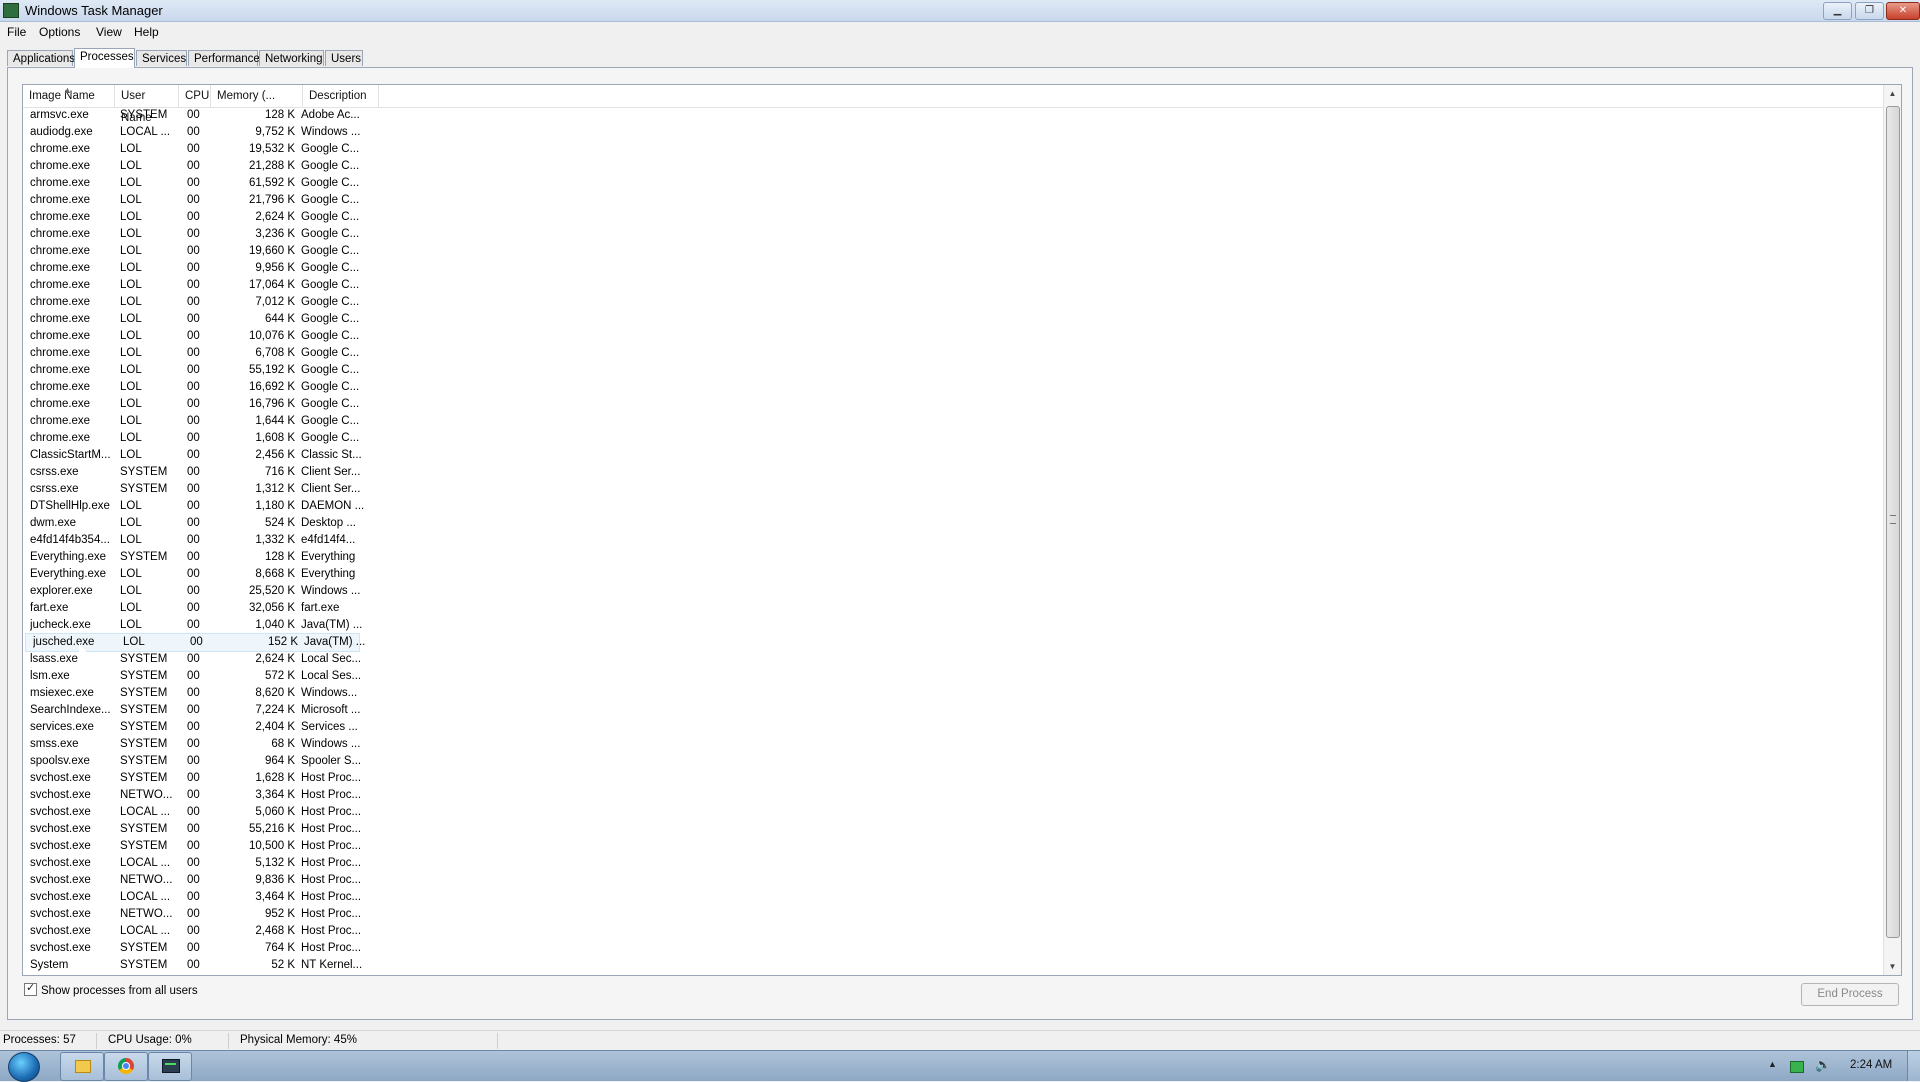  Describe the element at coordinates (109, 32) in the screenshot. I see `menu-view: View` at that location.